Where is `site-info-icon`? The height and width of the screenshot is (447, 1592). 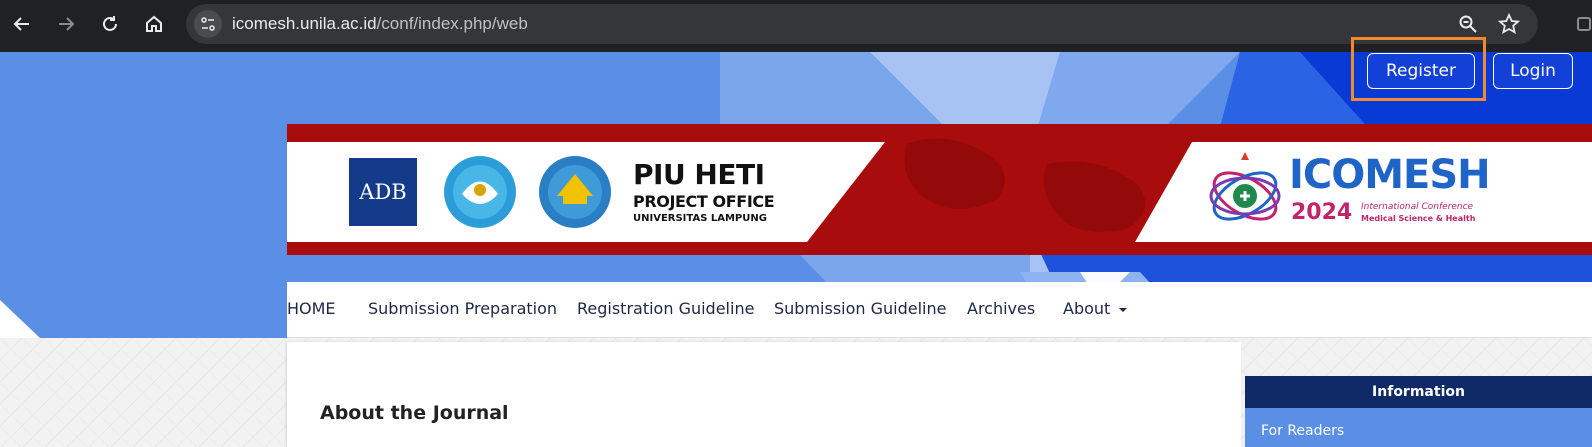
site-info-icon is located at coordinates (208, 24).